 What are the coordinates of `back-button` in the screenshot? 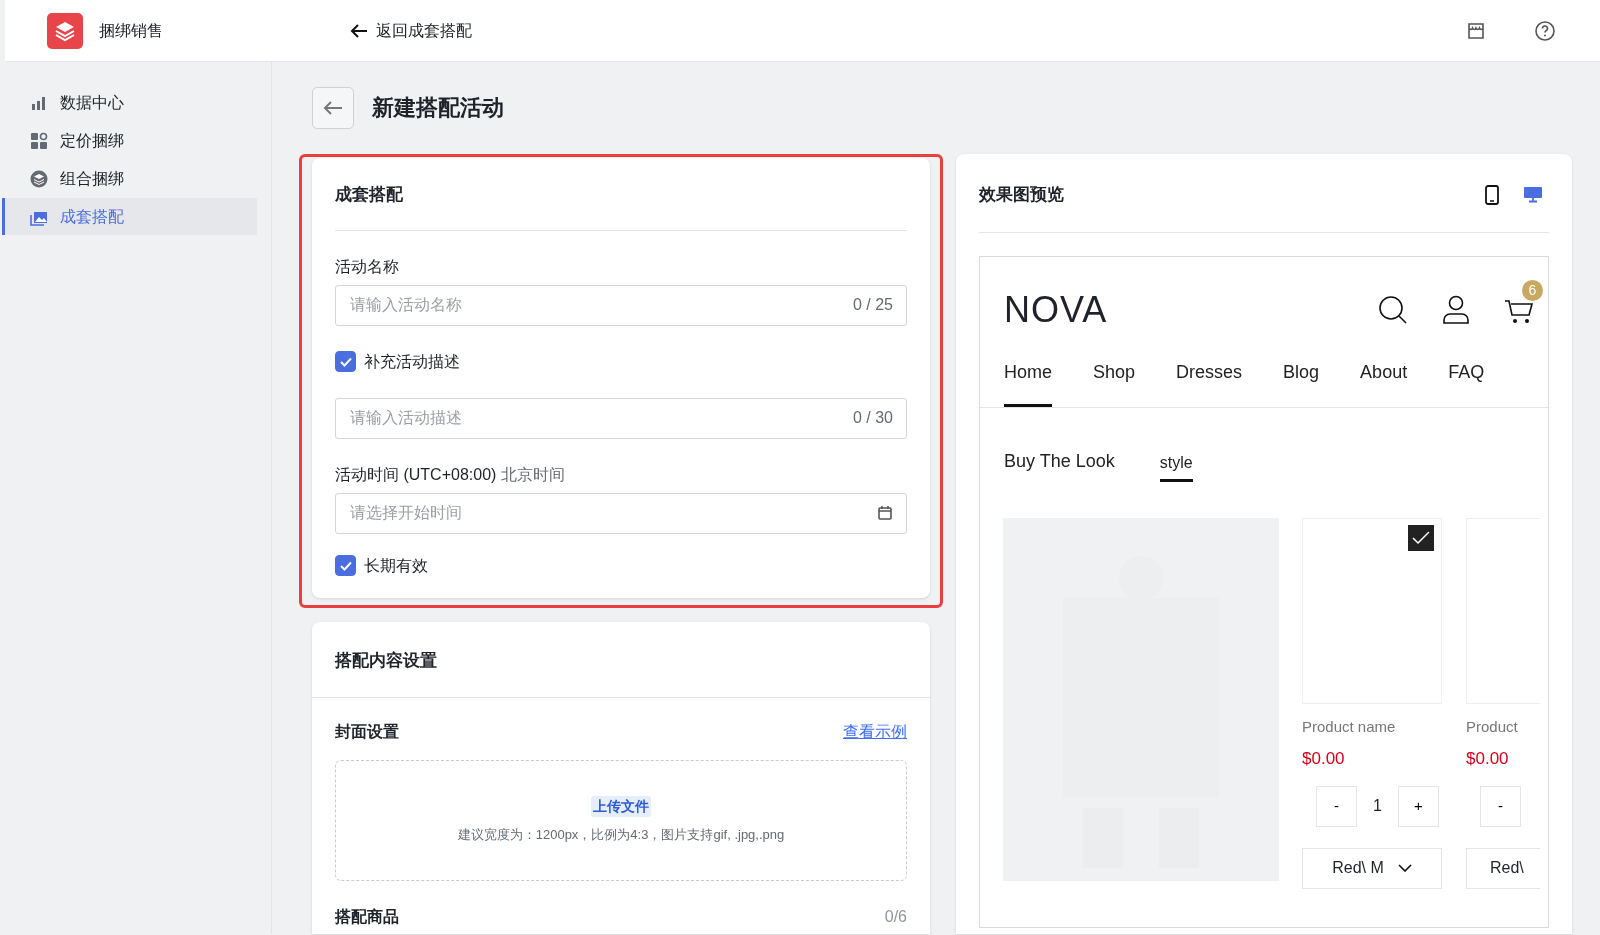 It's located at (333, 108).